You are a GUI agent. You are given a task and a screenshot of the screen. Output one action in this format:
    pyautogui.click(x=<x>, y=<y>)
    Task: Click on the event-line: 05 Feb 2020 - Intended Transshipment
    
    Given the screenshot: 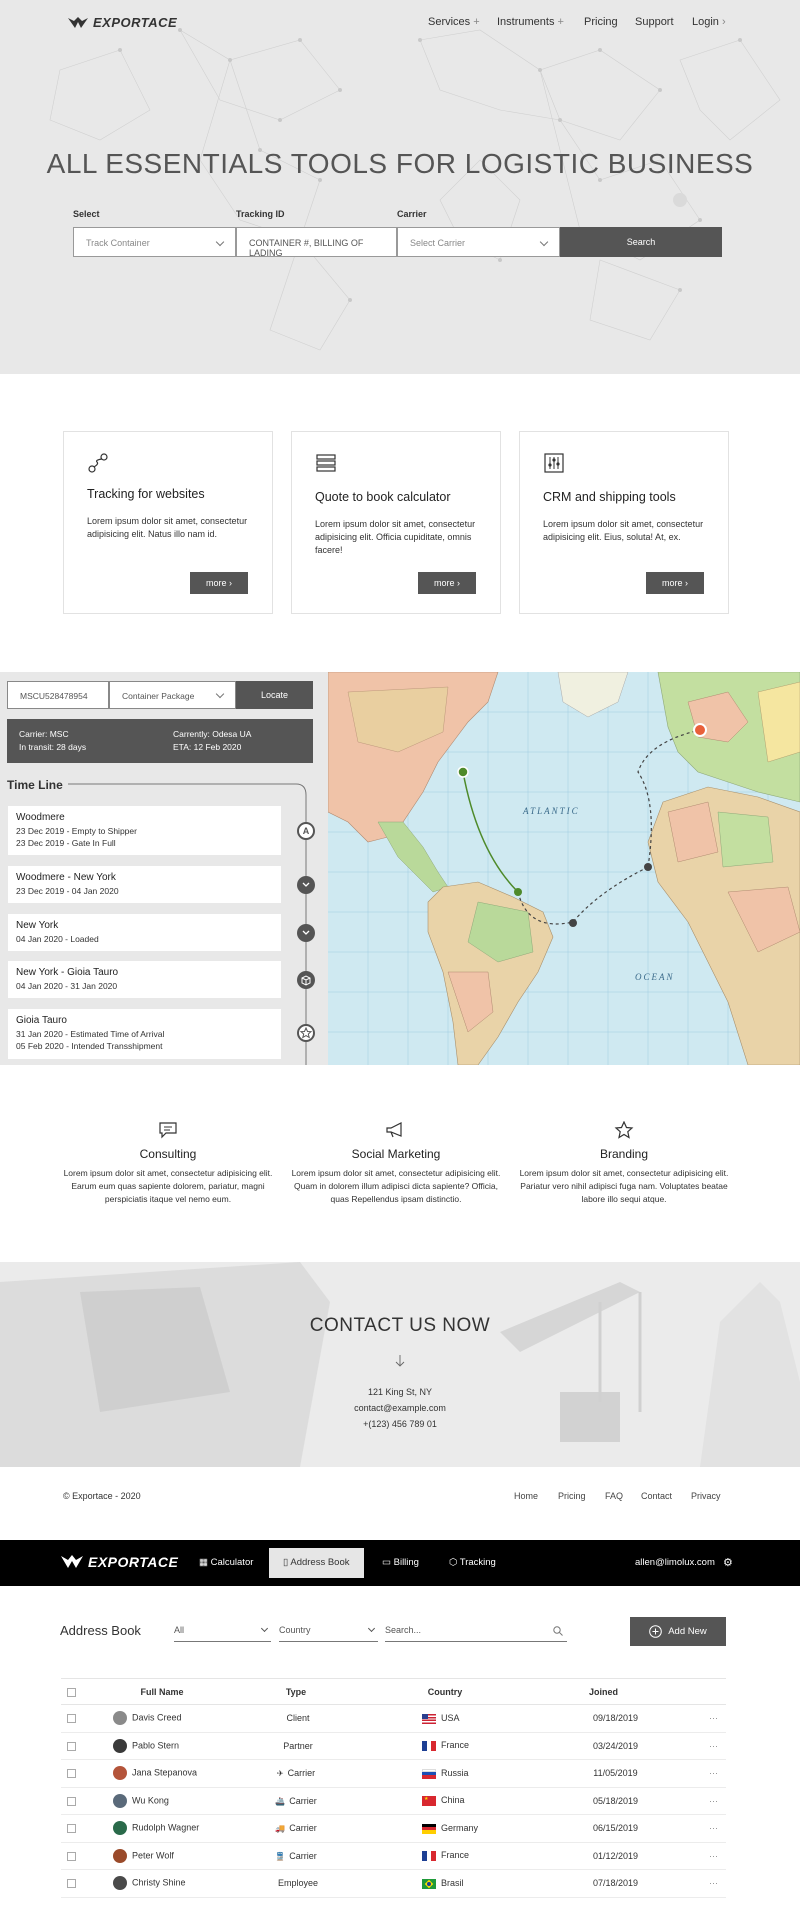 What is the action you would take?
    pyautogui.click(x=89, y=1046)
    